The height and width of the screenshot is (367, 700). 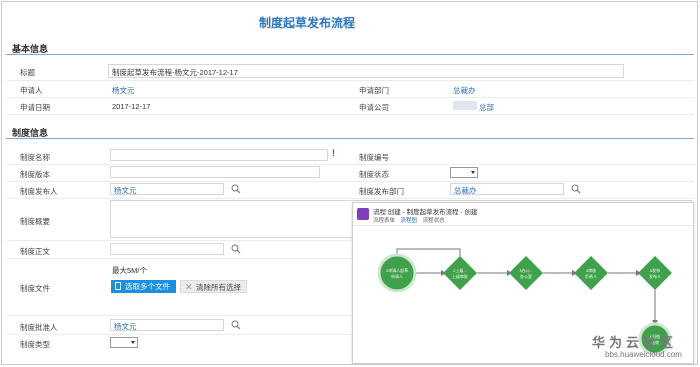 What do you see at coordinates (35, 221) in the screenshot?
I see `summary-label: 制度概要` at bounding box center [35, 221].